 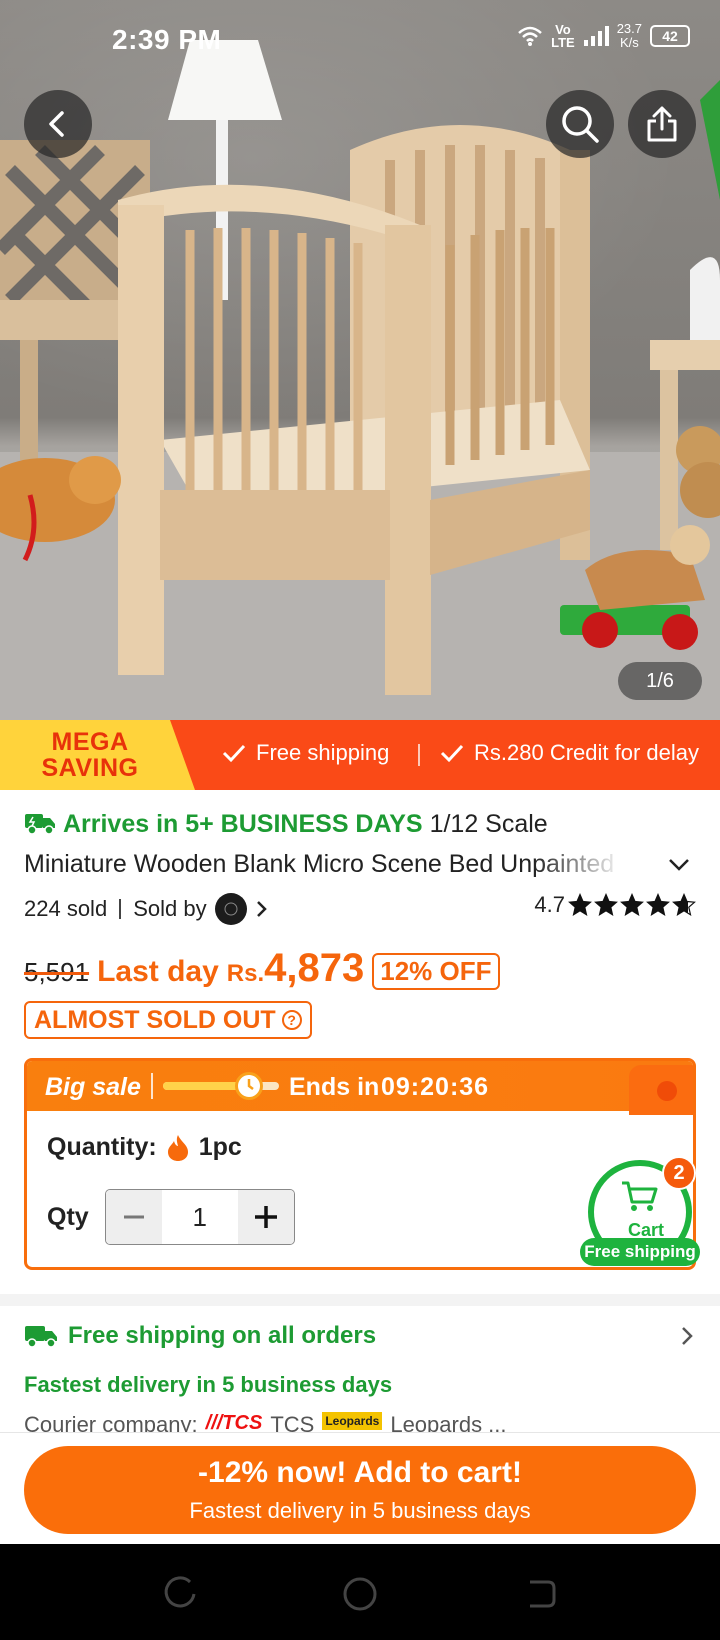 I want to click on rating: 4.7, so click(x=615, y=905).